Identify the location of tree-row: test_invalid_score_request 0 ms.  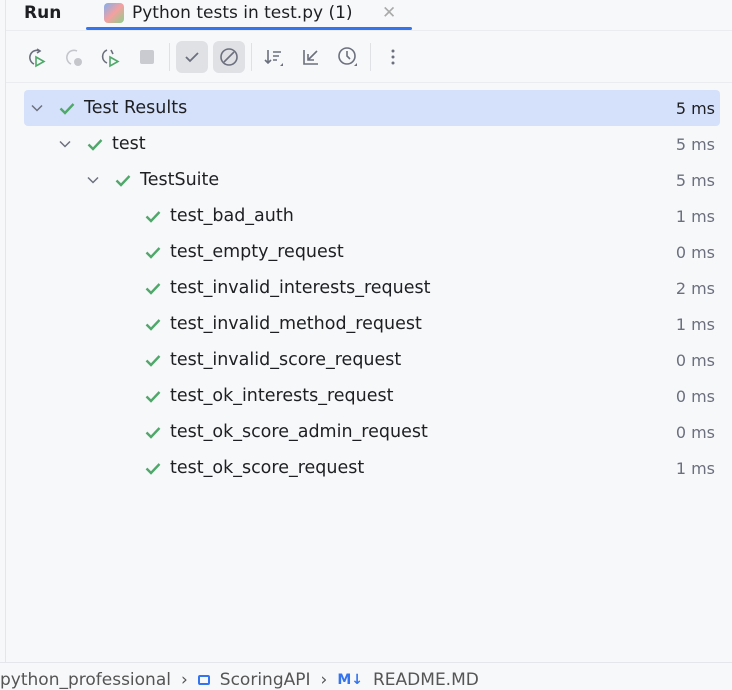
(372, 360).